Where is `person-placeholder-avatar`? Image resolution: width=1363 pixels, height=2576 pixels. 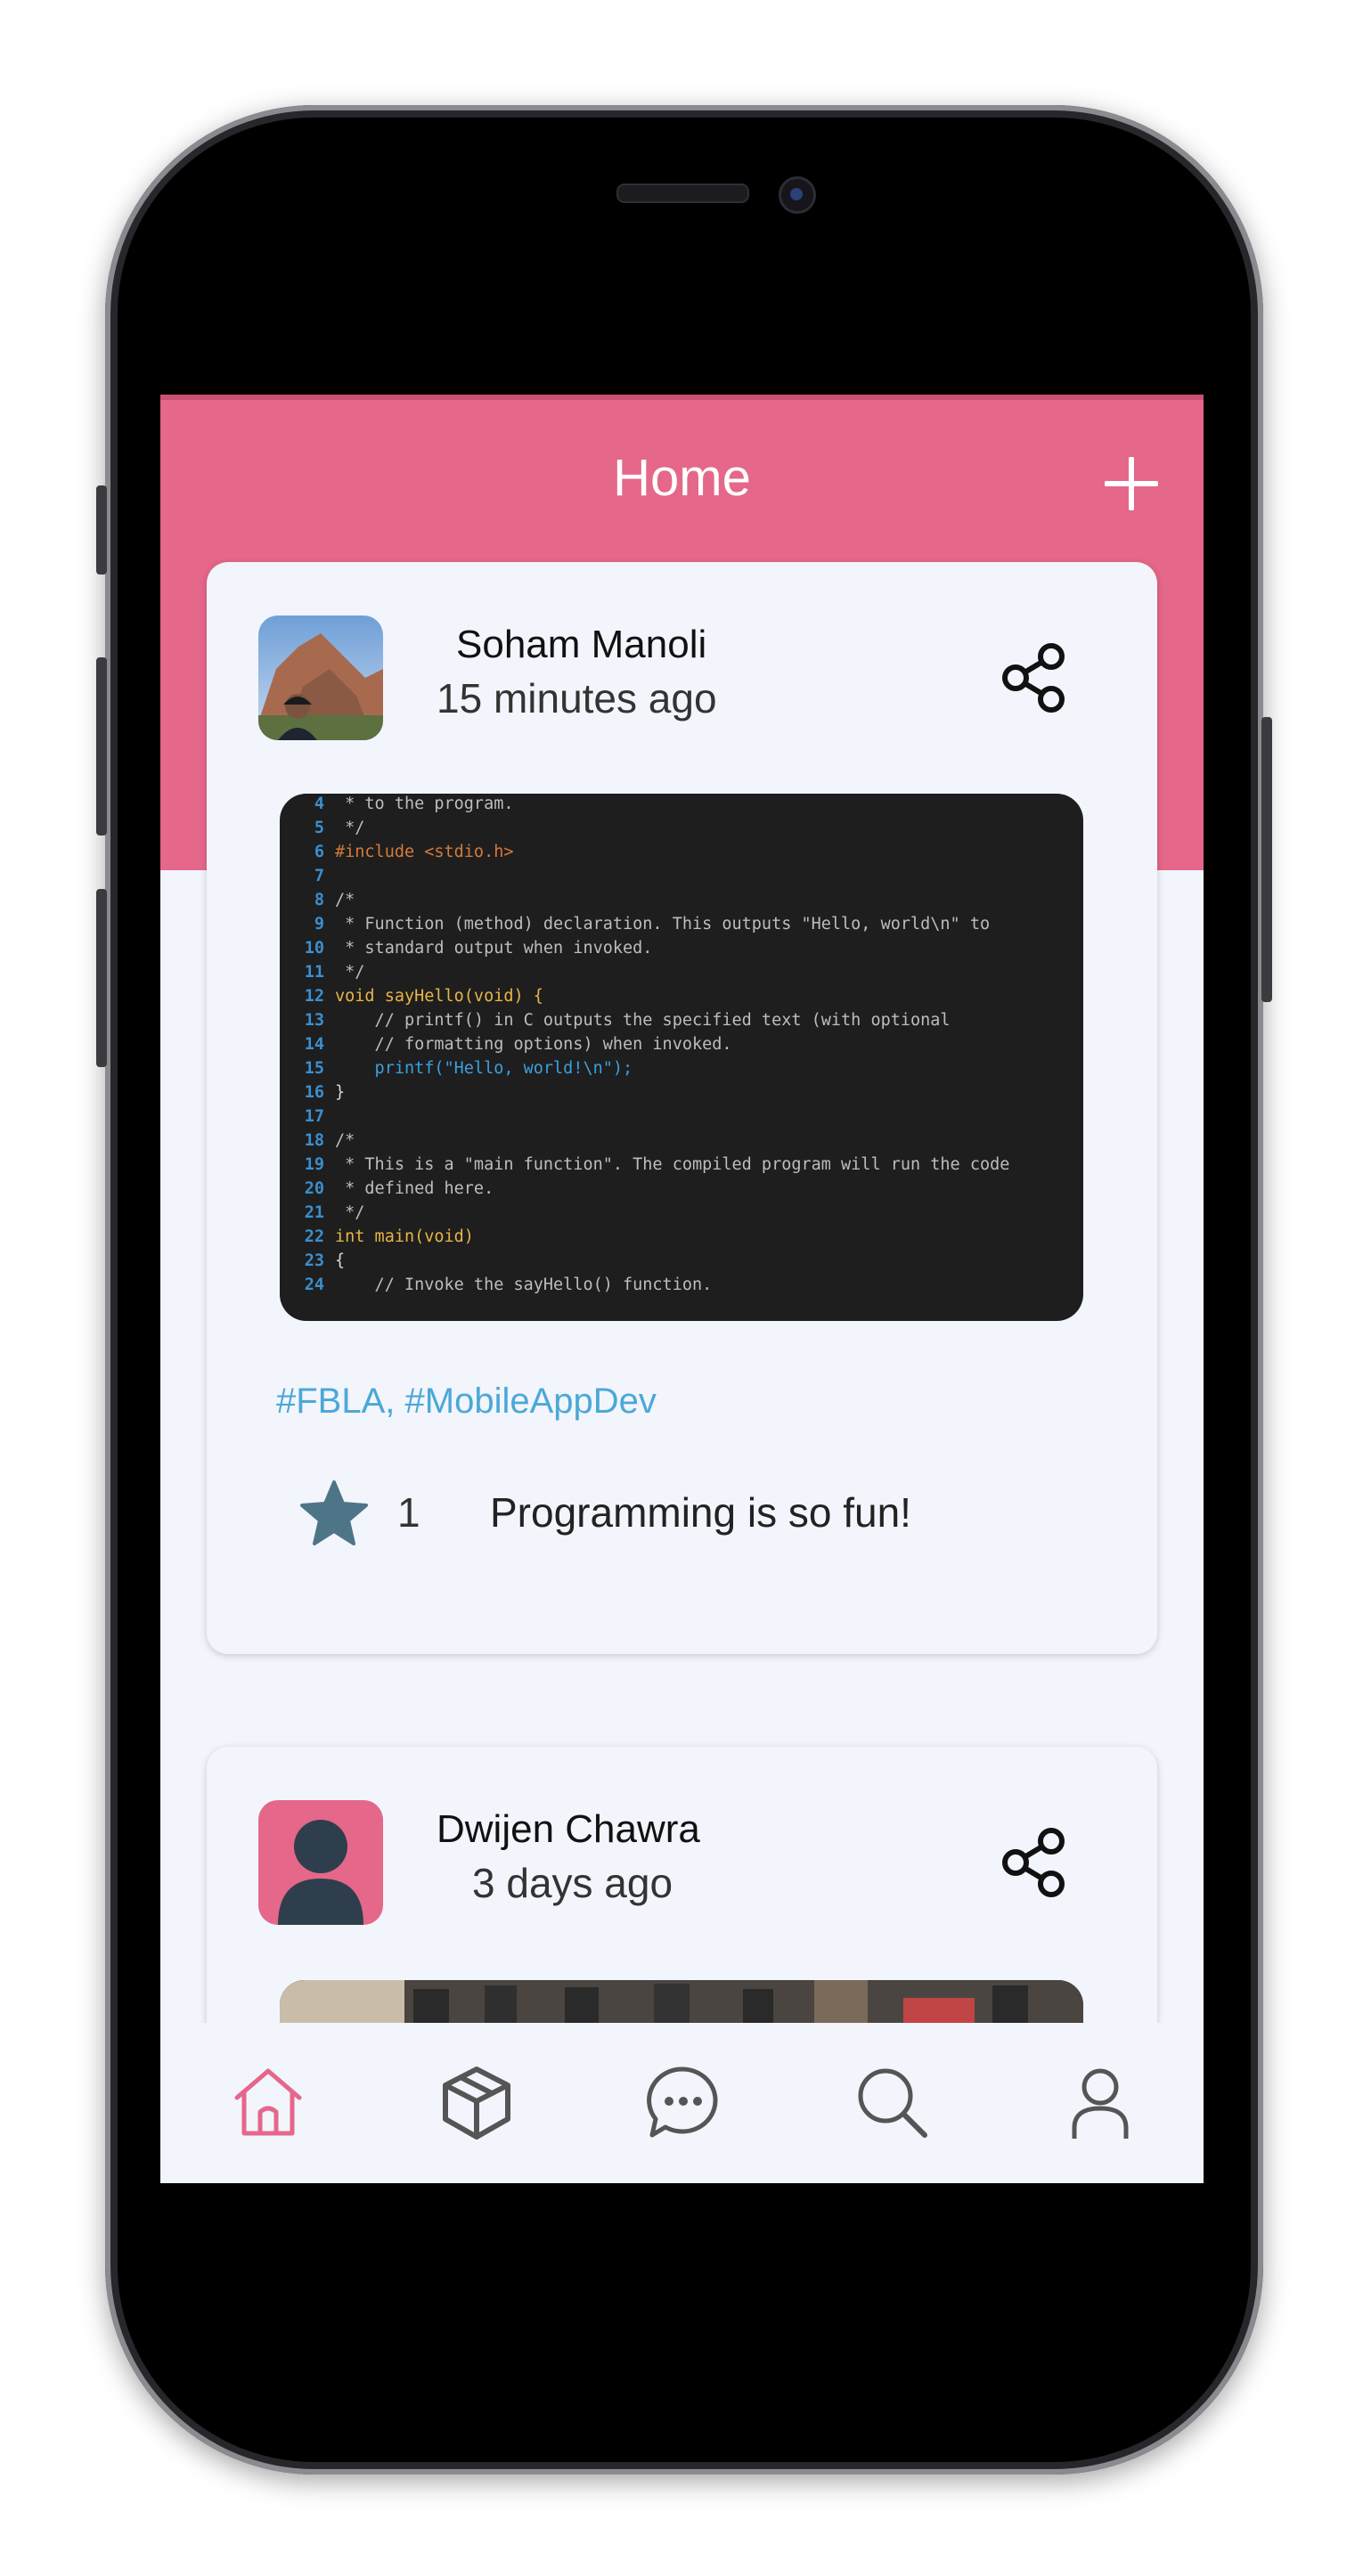 person-placeholder-avatar is located at coordinates (320, 1863).